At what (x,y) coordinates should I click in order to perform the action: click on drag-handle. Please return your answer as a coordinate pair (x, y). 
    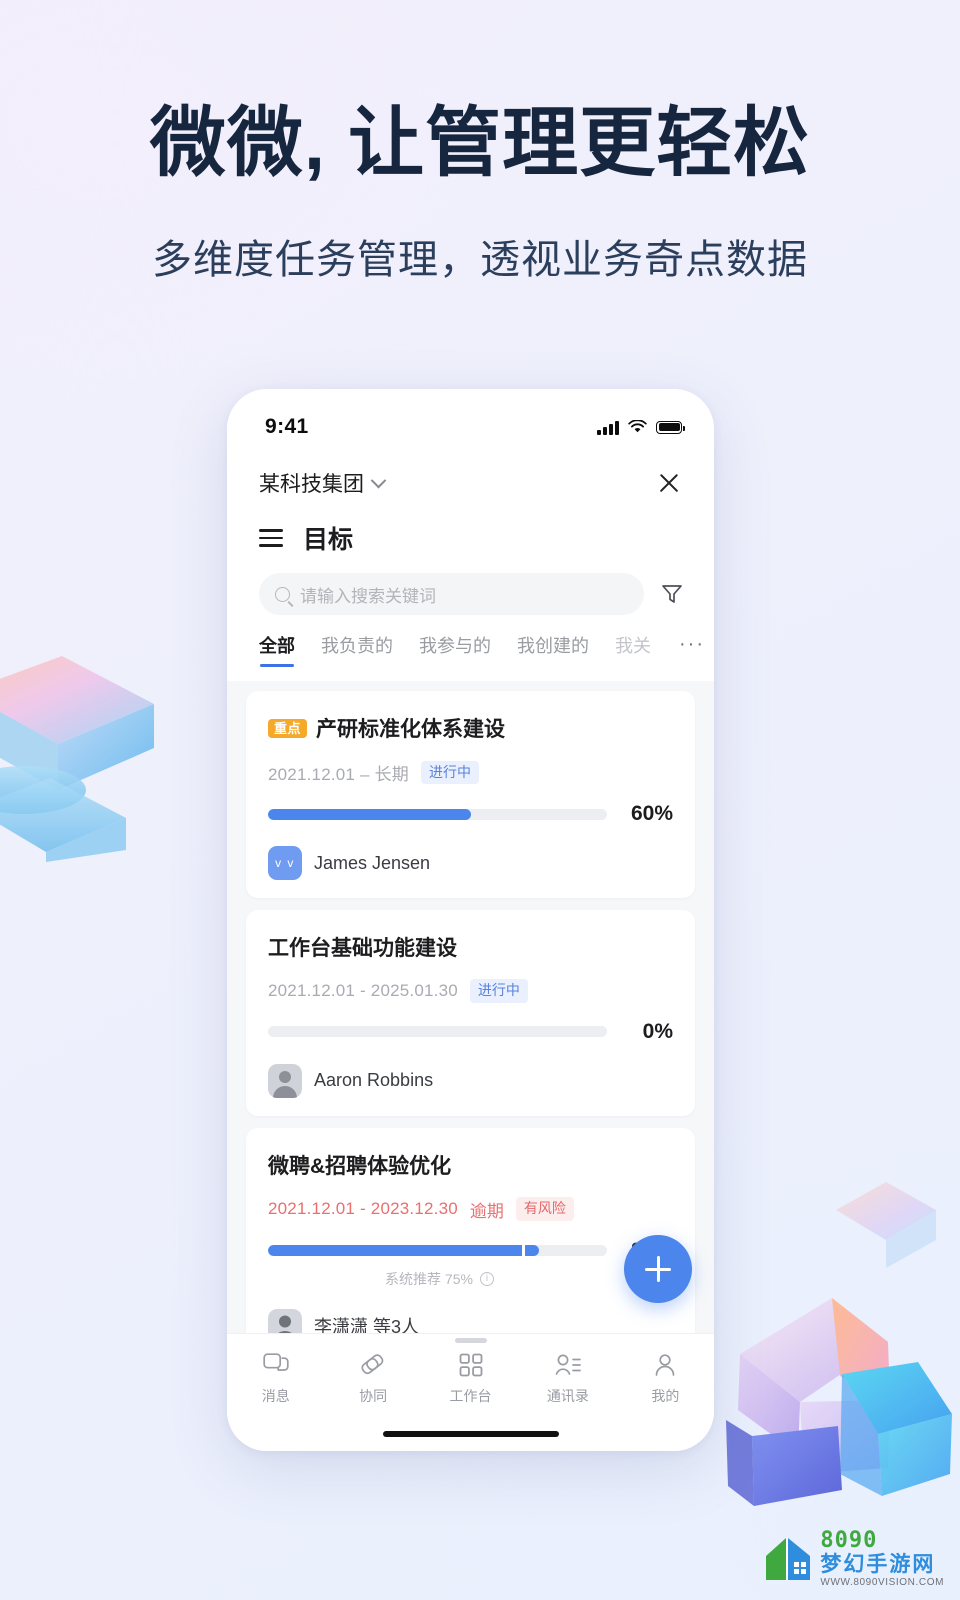
    Looking at the image, I should click on (470, 1340).